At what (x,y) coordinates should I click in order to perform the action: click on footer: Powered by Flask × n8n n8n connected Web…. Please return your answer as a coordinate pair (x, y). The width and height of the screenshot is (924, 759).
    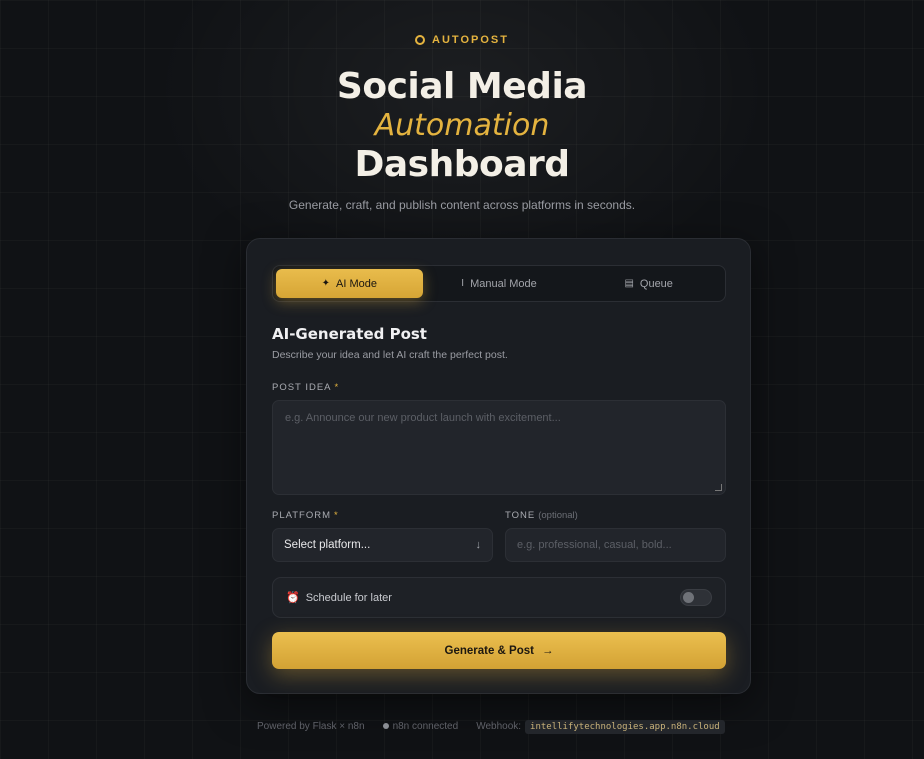
    Looking at the image, I should click on (502, 727).